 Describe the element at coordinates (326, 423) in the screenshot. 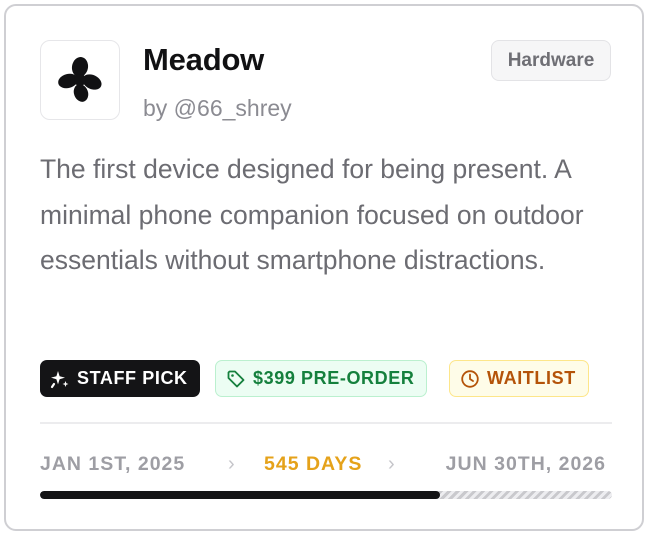

I see `divider` at that location.